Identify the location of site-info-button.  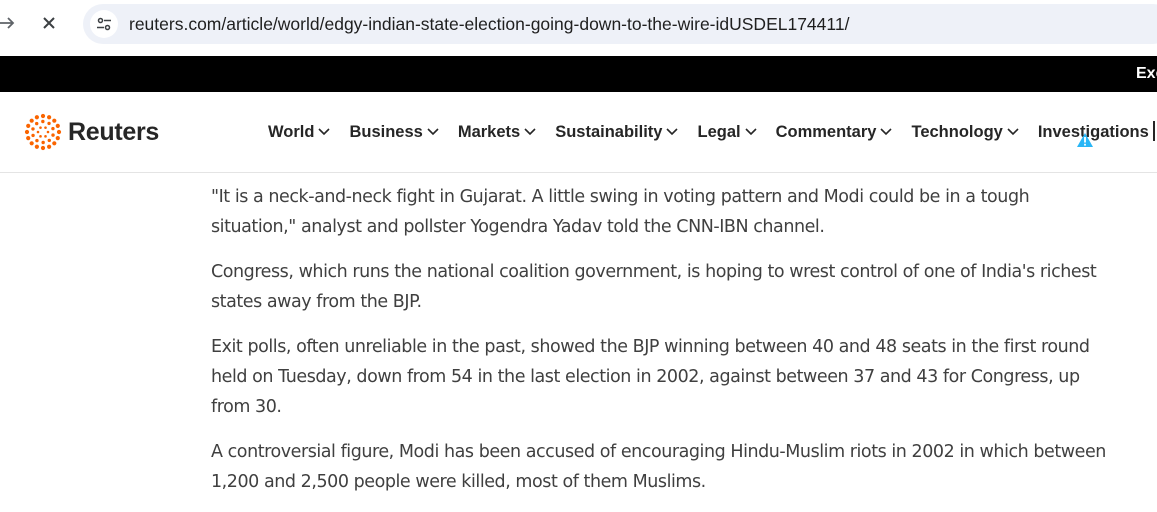
(104, 24).